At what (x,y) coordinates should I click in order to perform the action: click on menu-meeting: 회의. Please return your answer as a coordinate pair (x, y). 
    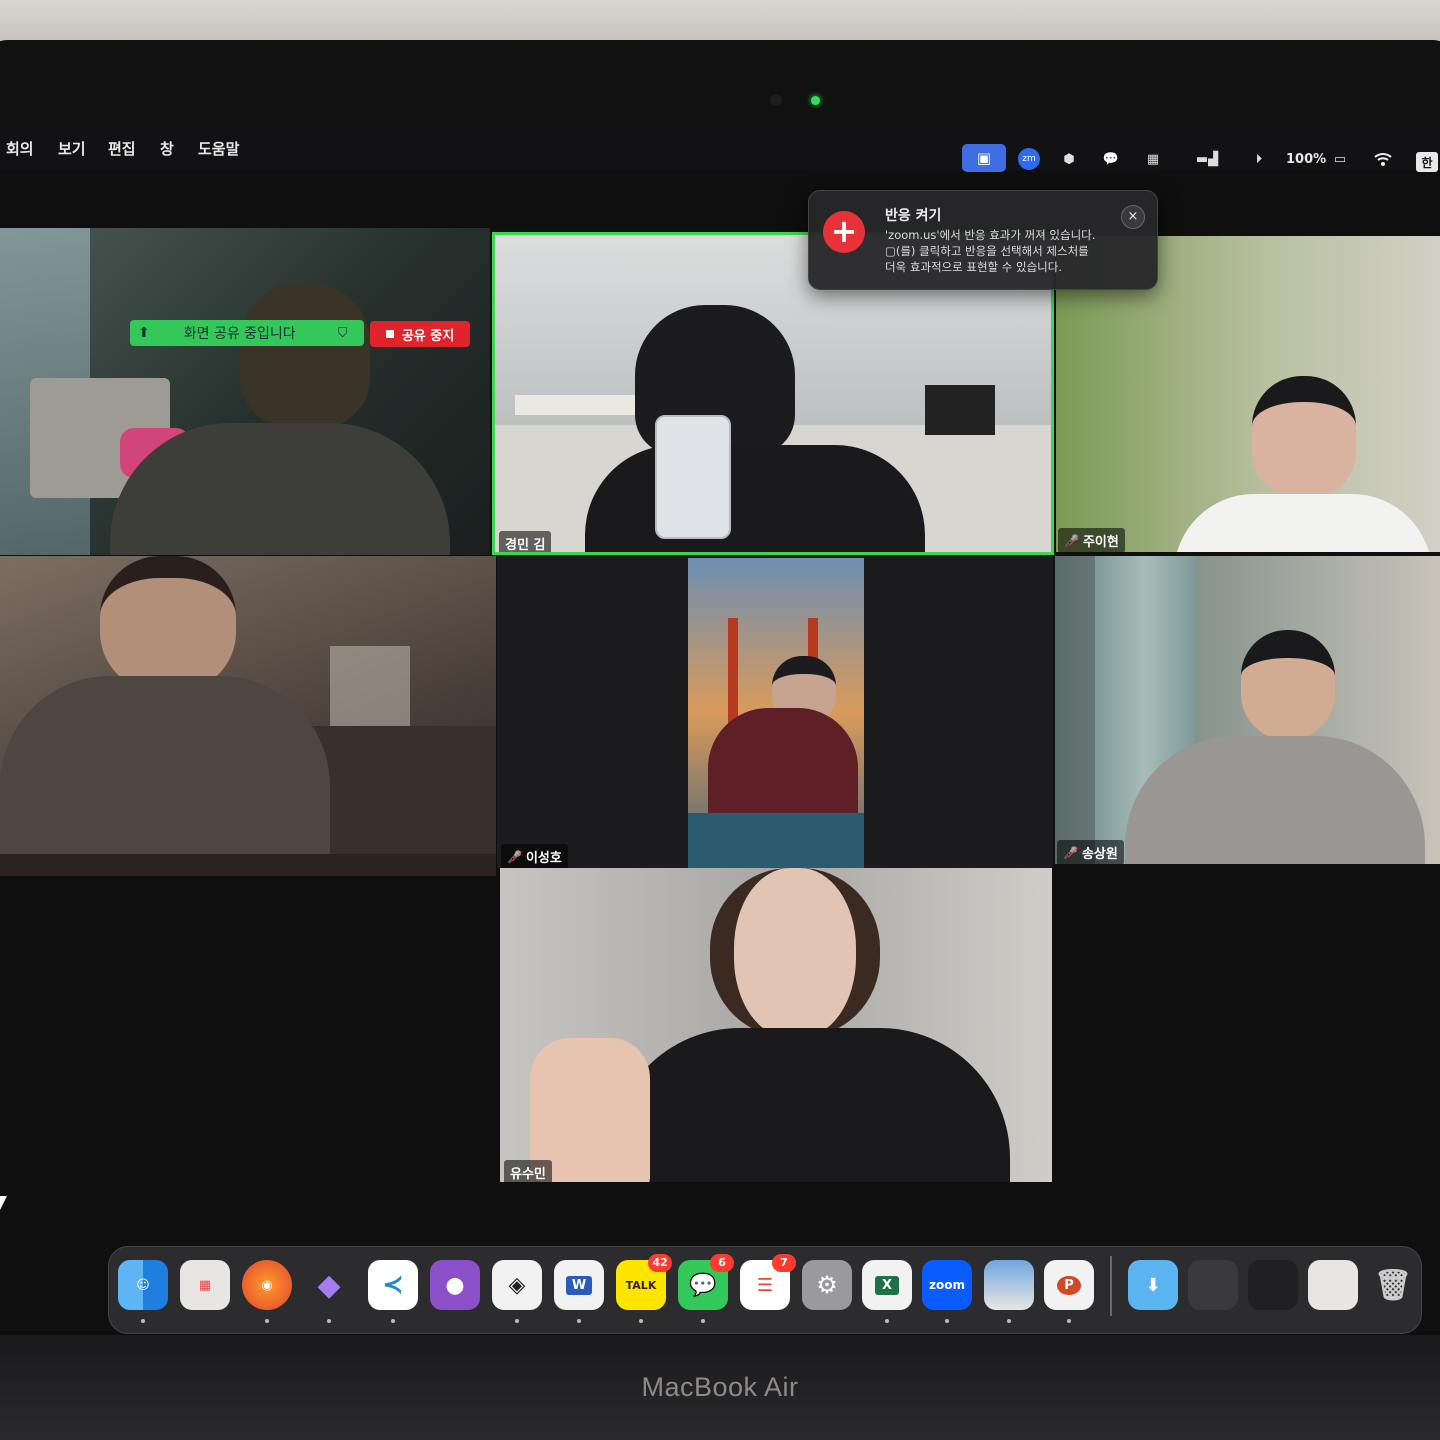
    Looking at the image, I should click on (20, 148).